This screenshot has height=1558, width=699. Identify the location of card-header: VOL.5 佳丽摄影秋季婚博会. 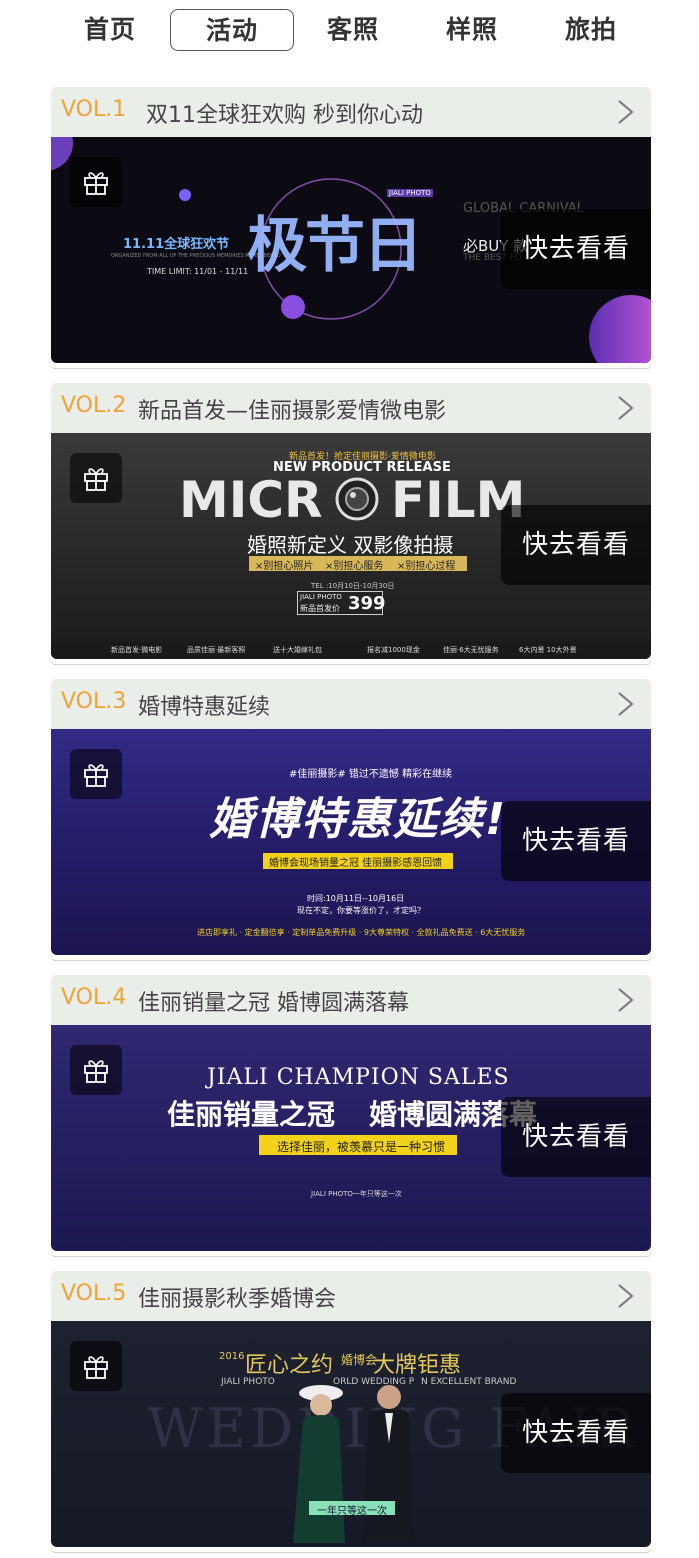
(351, 1296).